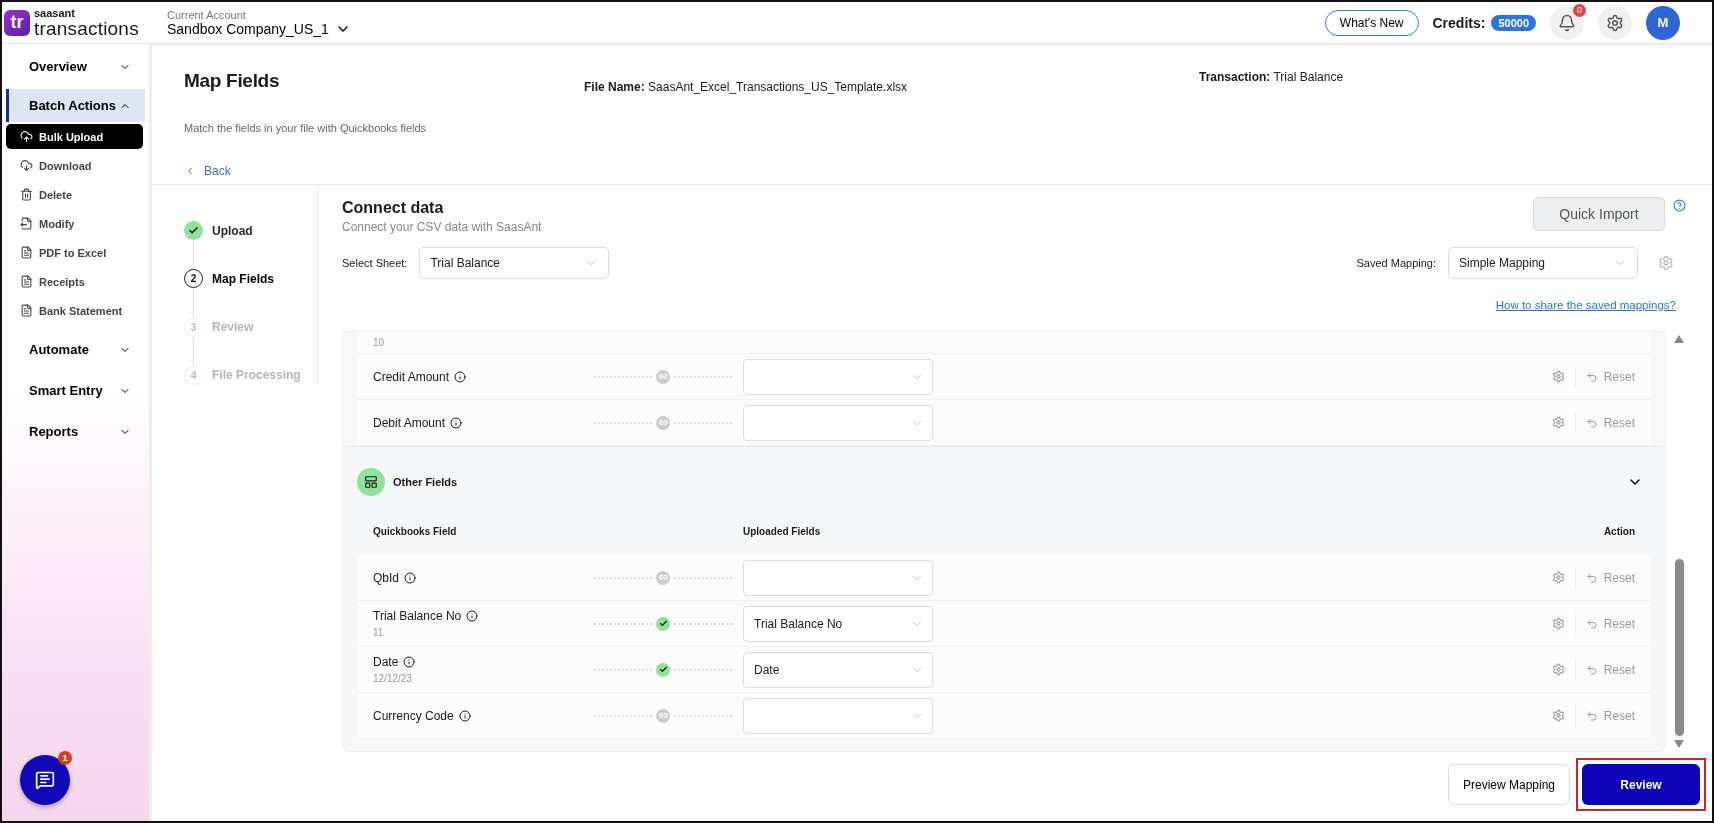 This screenshot has width=1714, height=823. What do you see at coordinates (74, 194) in the screenshot?
I see `sidebar-item: Delete` at bounding box center [74, 194].